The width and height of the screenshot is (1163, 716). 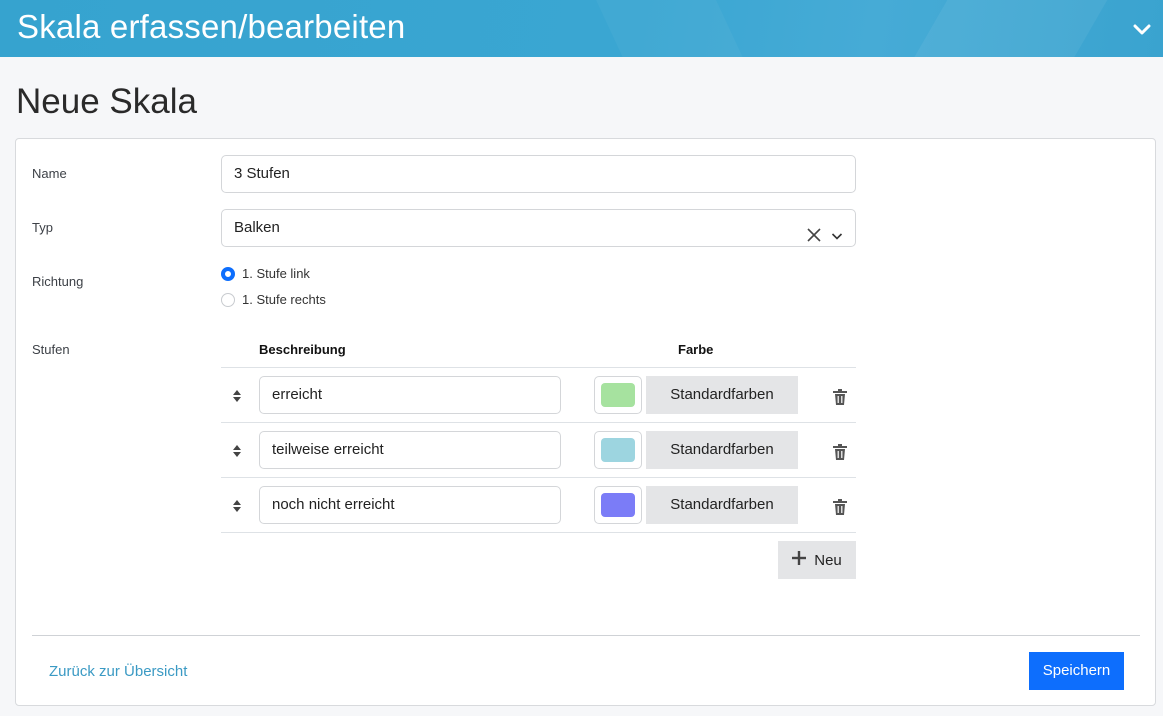 What do you see at coordinates (410, 395) in the screenshot?
I see `level-description-input: erreicht` at bounding box center [410, 395].